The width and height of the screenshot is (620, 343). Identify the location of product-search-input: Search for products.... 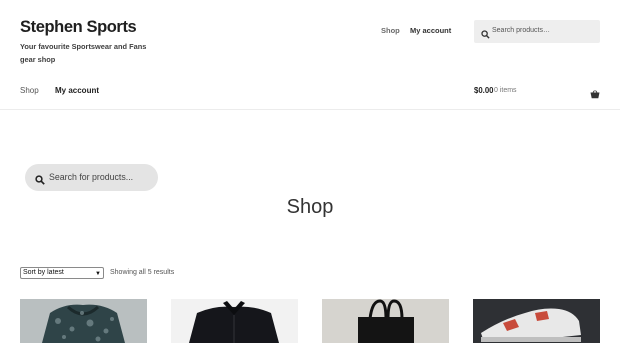
(91, 177).